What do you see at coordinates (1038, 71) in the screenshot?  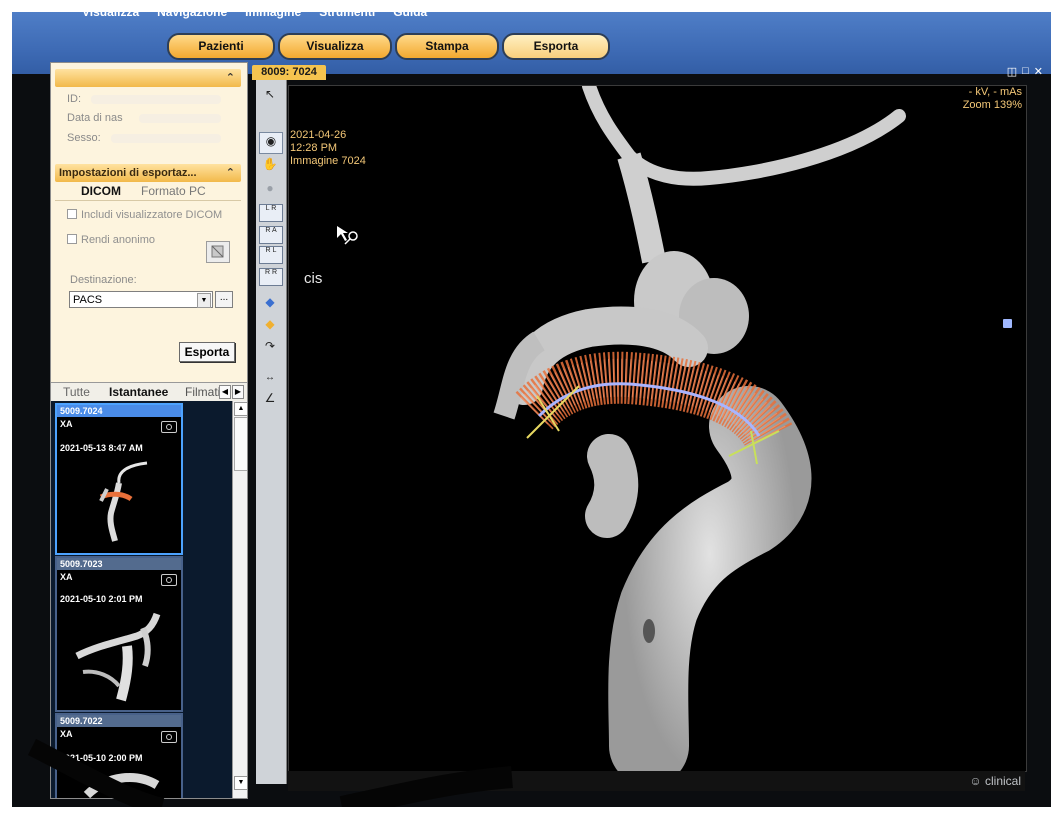 I see `close-icon: ✕` at bounding box center [1038, 71].